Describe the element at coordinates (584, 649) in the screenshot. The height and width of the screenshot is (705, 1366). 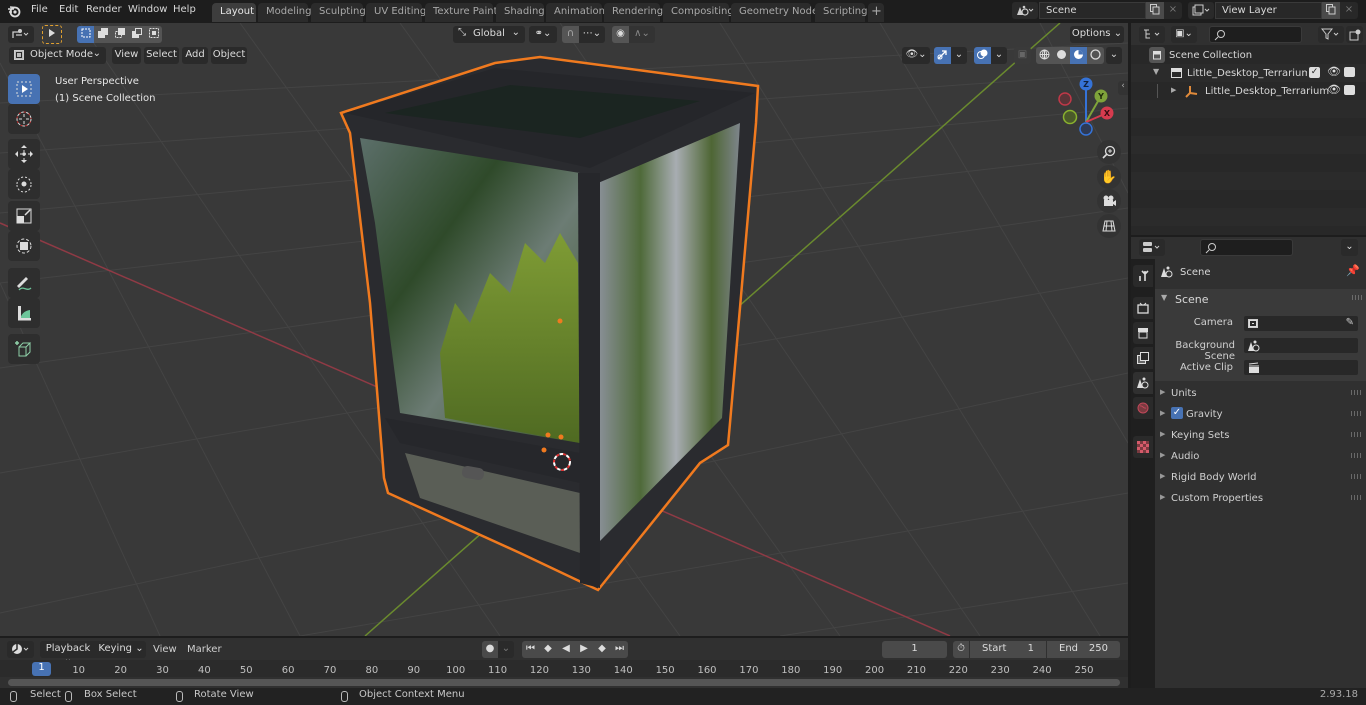
I see `play-button: ▶` at that location.